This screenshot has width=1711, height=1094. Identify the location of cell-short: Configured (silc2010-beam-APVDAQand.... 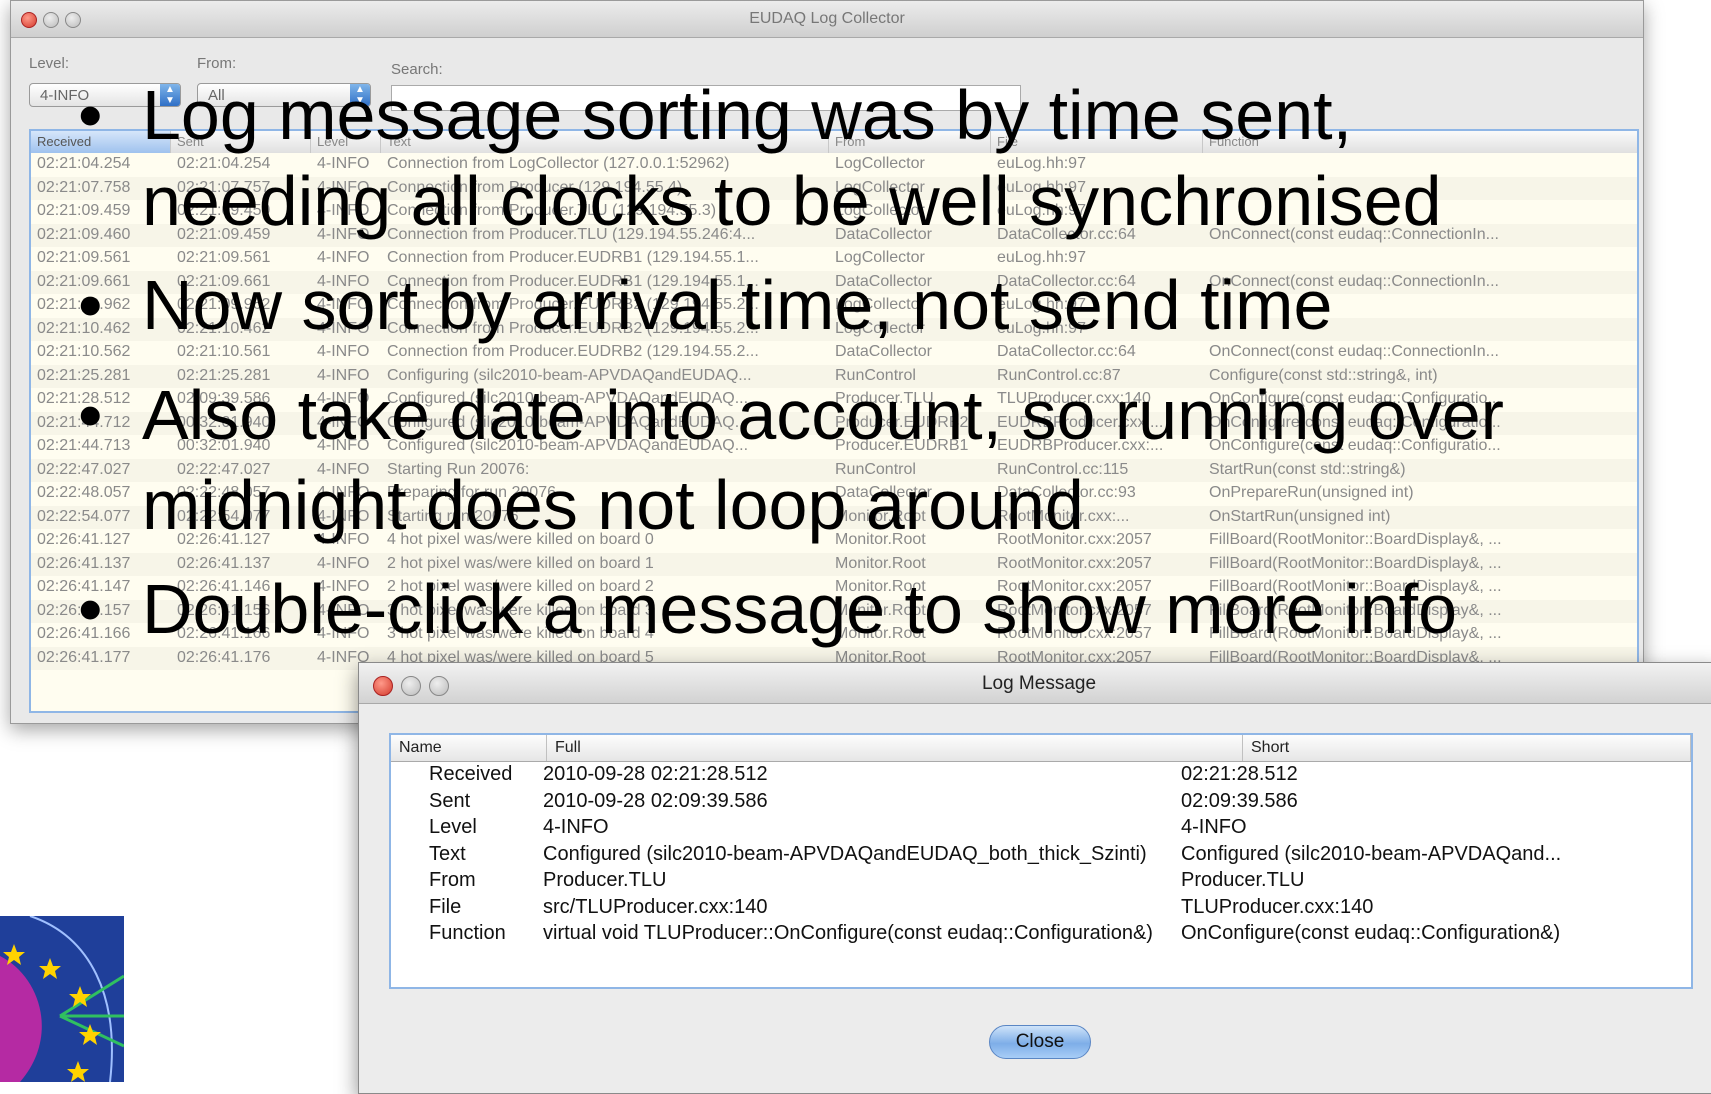
(1371, 853).